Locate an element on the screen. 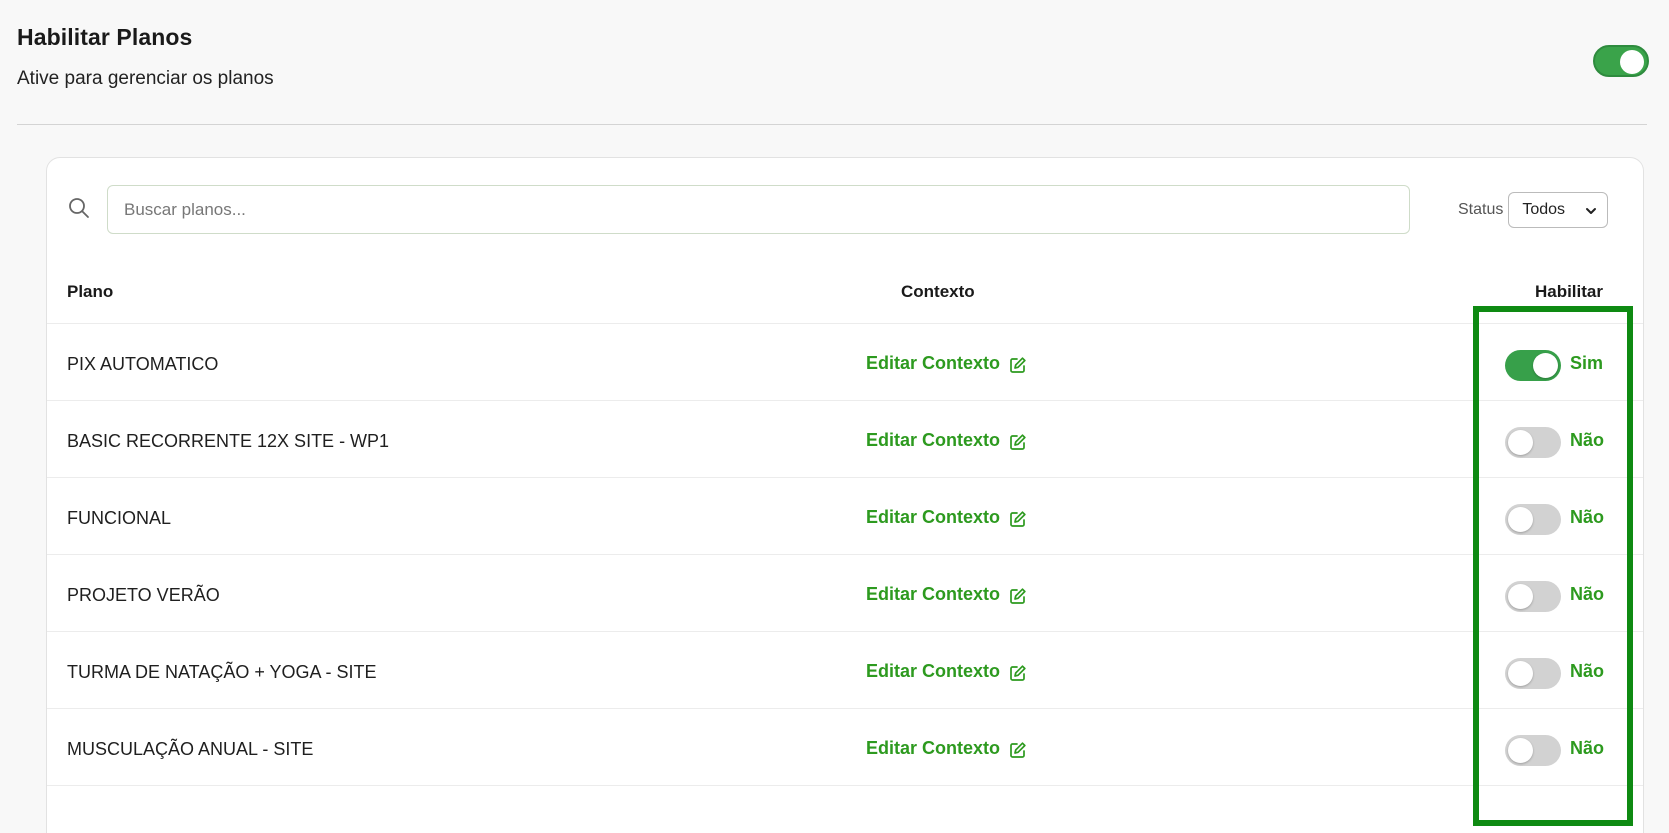  table-row: PROJETO VERÃO Editar Contexto Não is located at coordinates (845, 593).